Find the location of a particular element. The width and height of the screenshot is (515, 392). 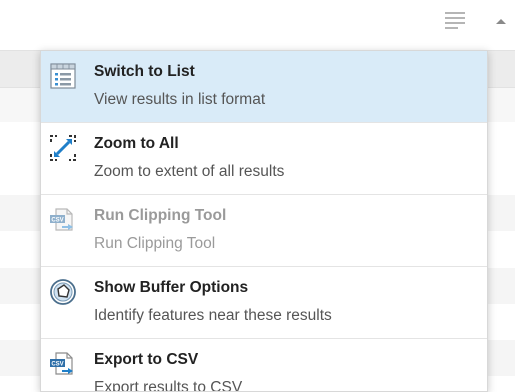

menu-item-description: Export results to CSV is located at coordinates (168, 385).